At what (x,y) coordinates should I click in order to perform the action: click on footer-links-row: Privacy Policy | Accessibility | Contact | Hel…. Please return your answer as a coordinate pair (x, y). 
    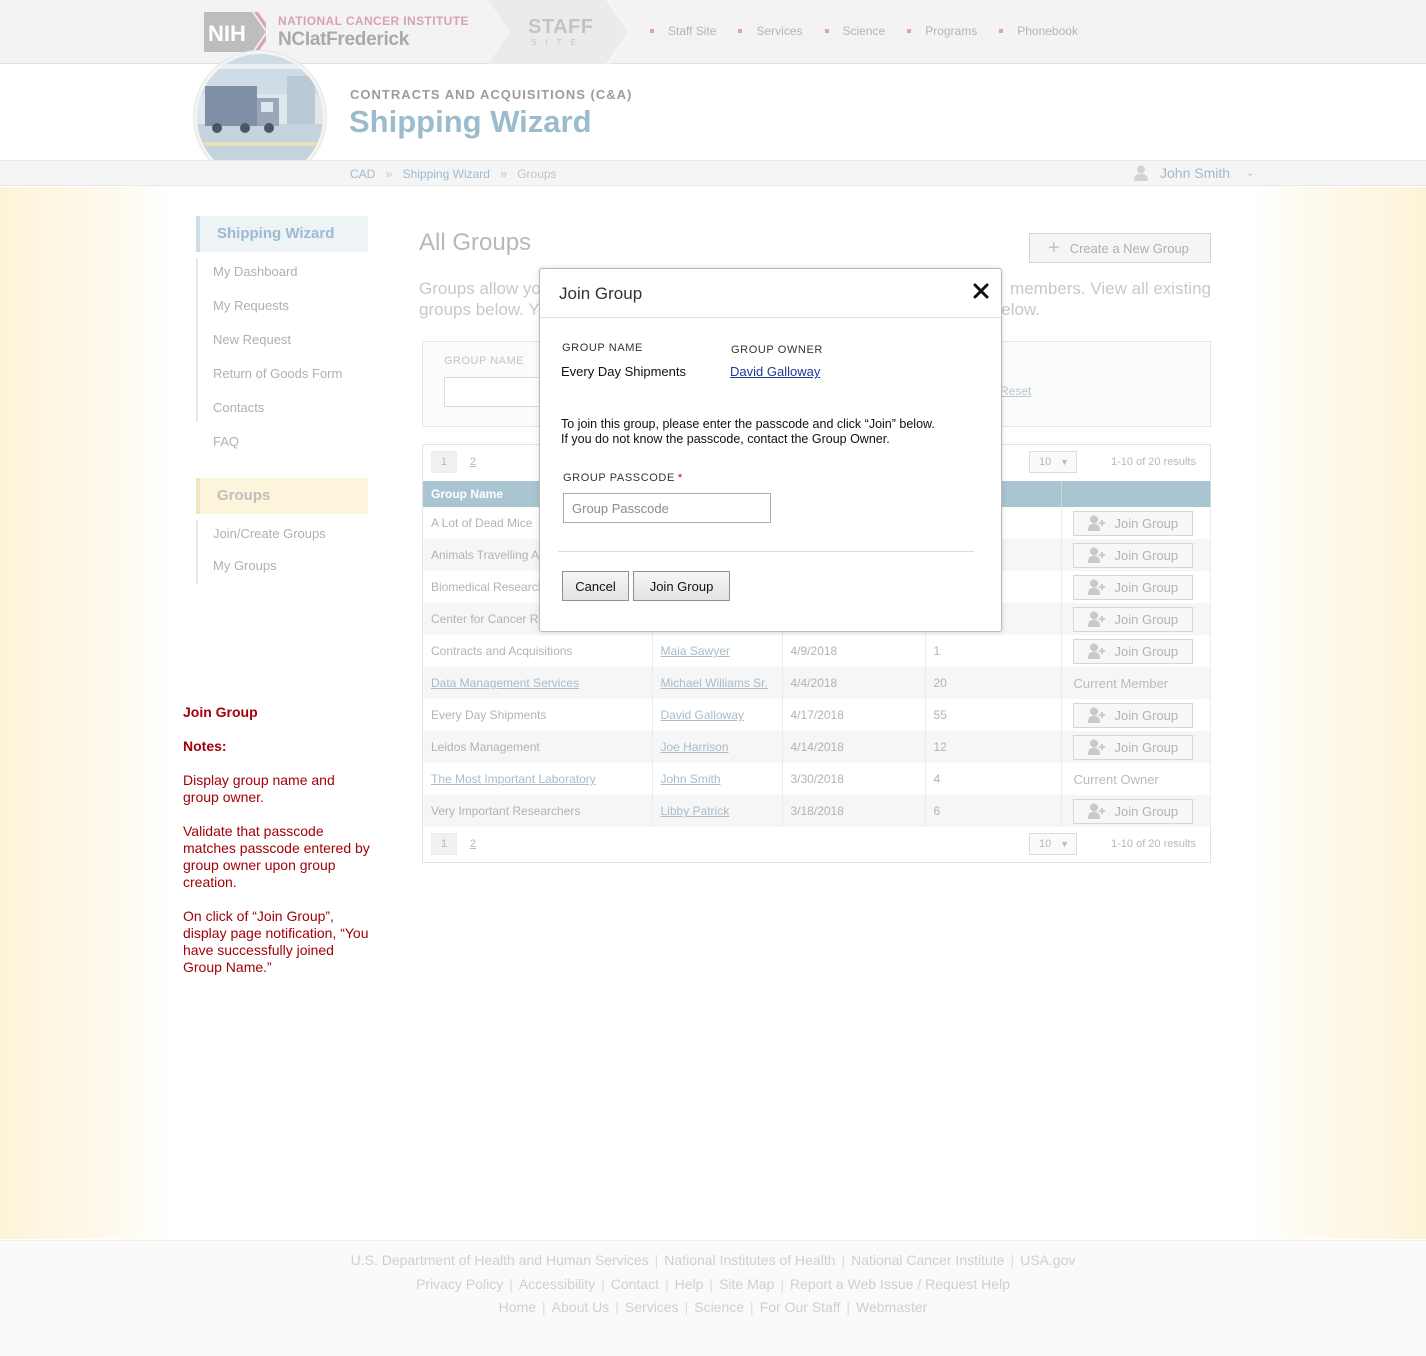
    Looking at the image, I should click on (713, 1284).